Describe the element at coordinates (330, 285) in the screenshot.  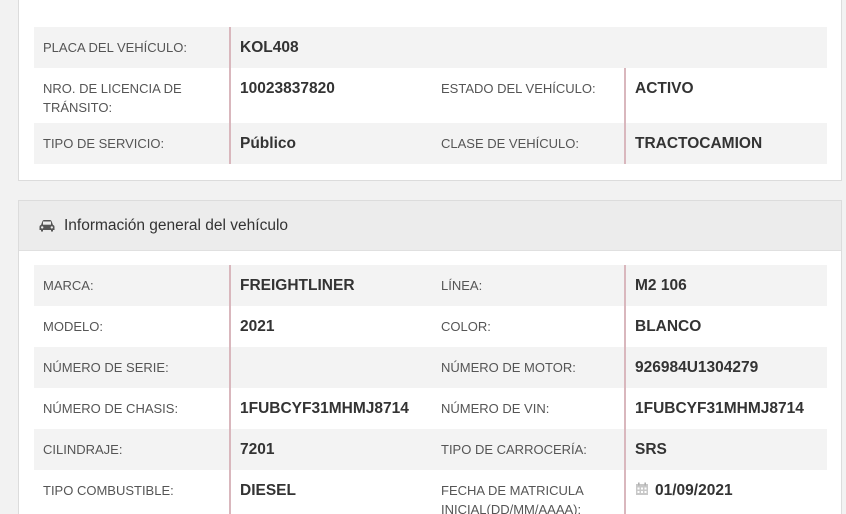
I see `value-marca: FREIGHTLINER` at that location.